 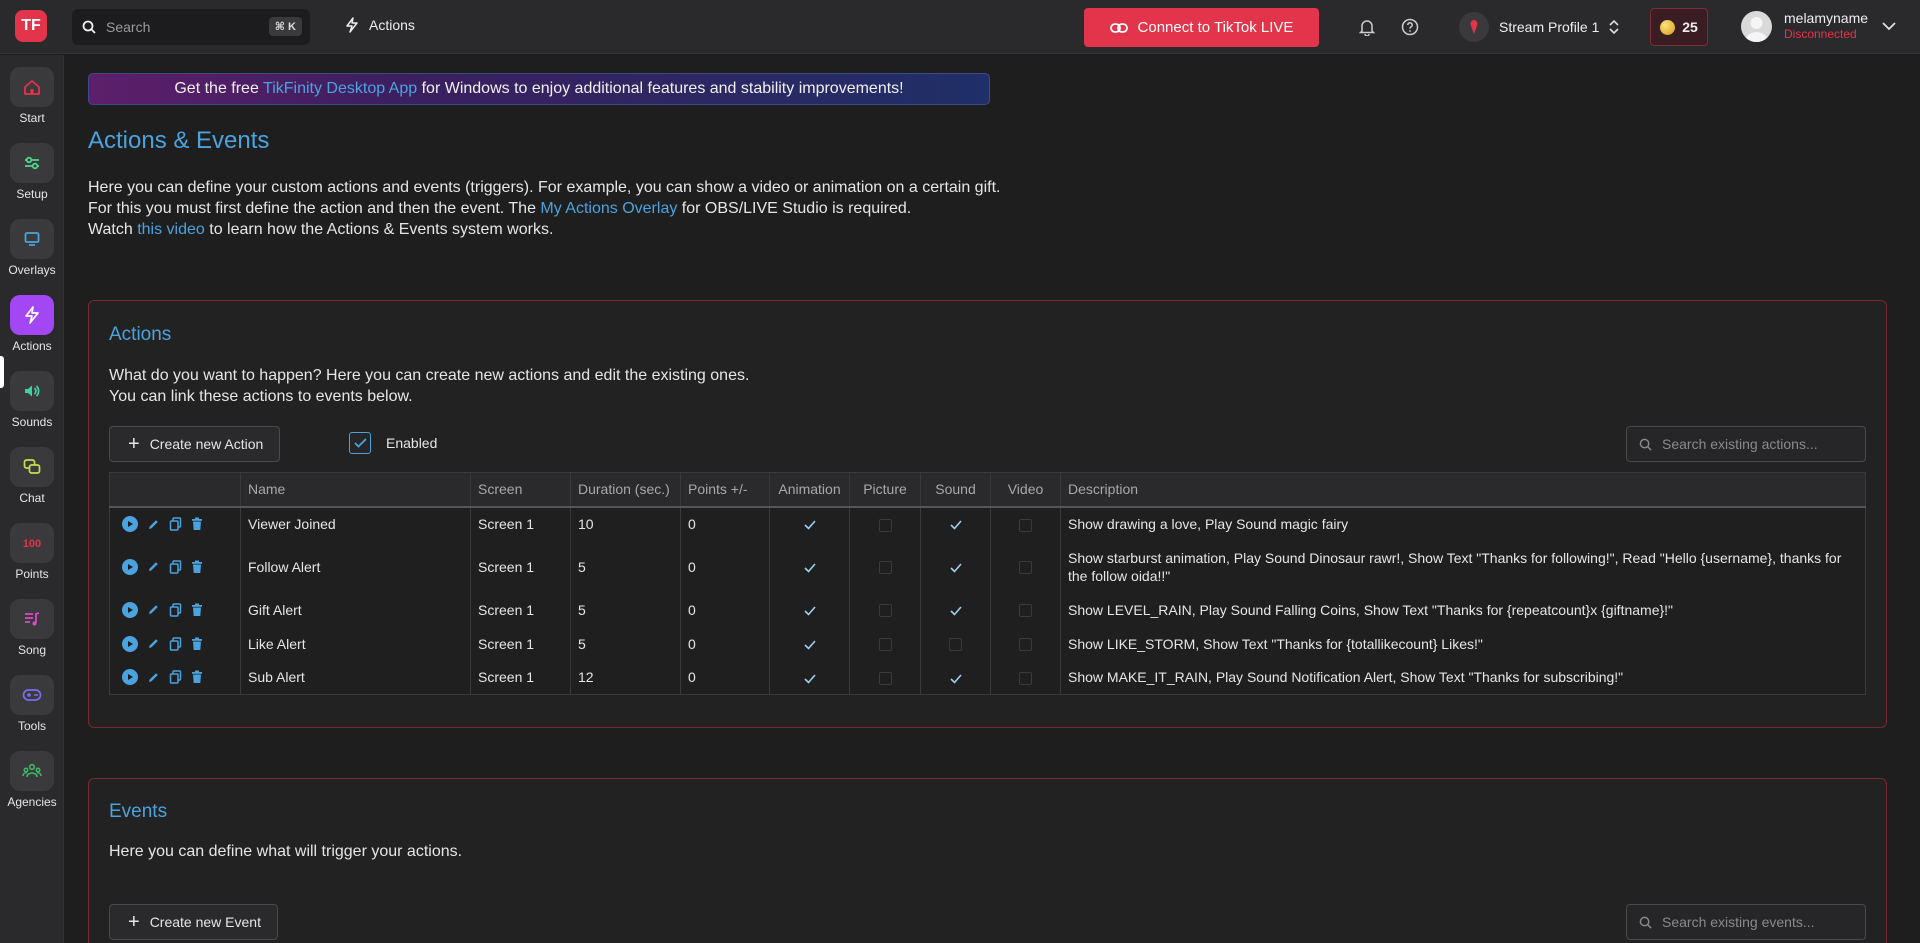 I want to click on current-section: Actions, so click(x=380, y=25).